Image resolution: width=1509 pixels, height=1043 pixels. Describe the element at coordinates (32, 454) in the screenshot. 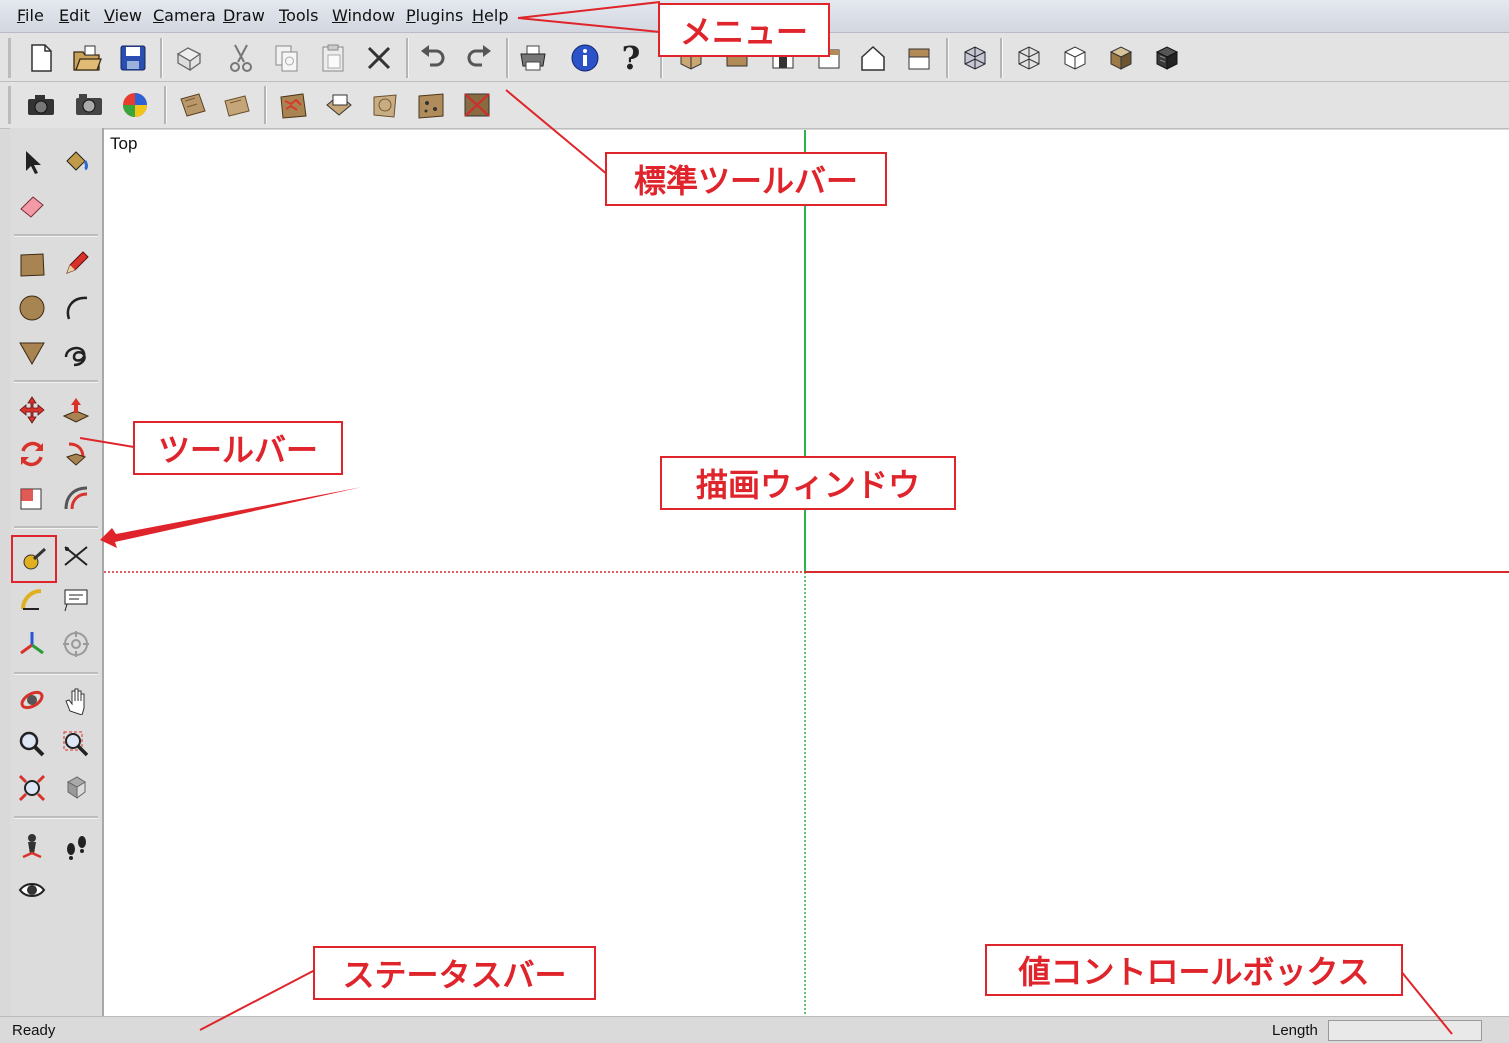

I see `rotate-icon` at that location.